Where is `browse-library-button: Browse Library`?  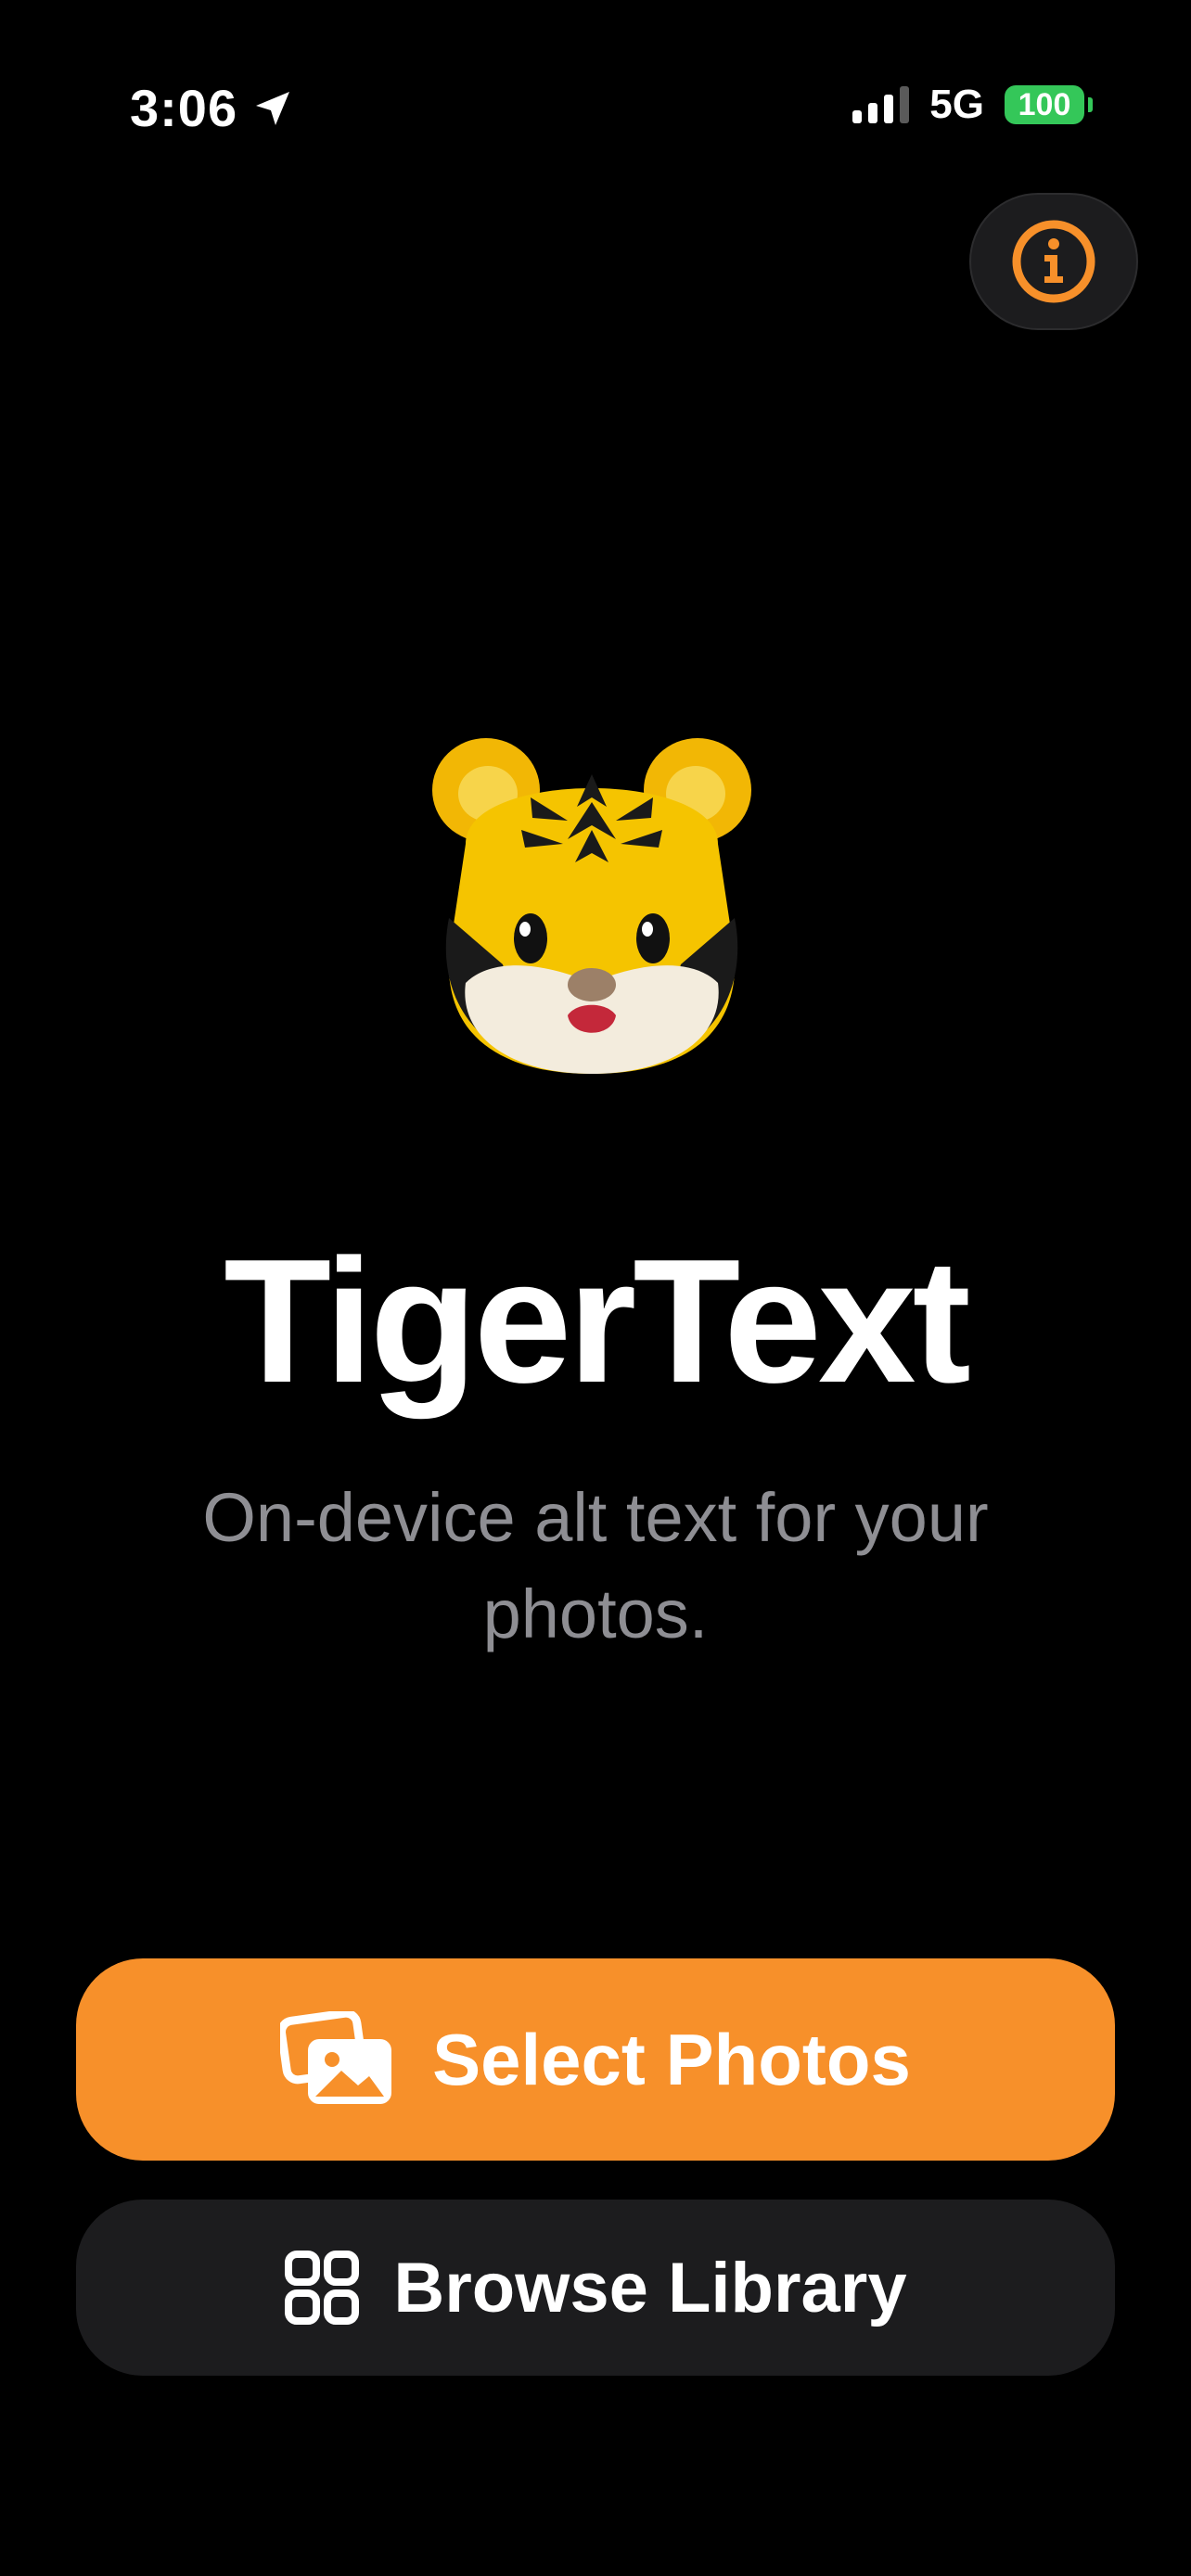
browse-library-button: Browse Library is located at coordinates (595, 2288).